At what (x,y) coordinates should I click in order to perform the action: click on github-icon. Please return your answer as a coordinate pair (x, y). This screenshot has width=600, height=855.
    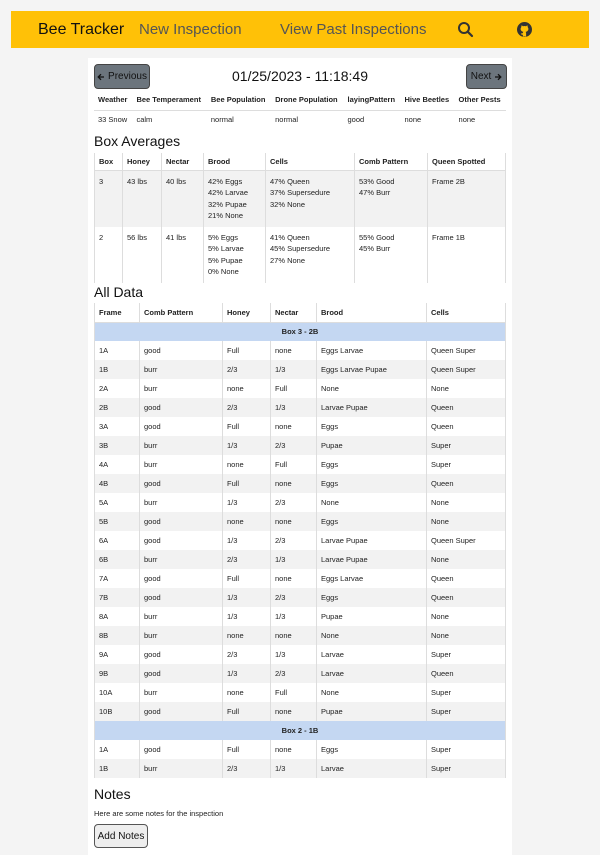
    Looking at the image, I should click on (524, 29).